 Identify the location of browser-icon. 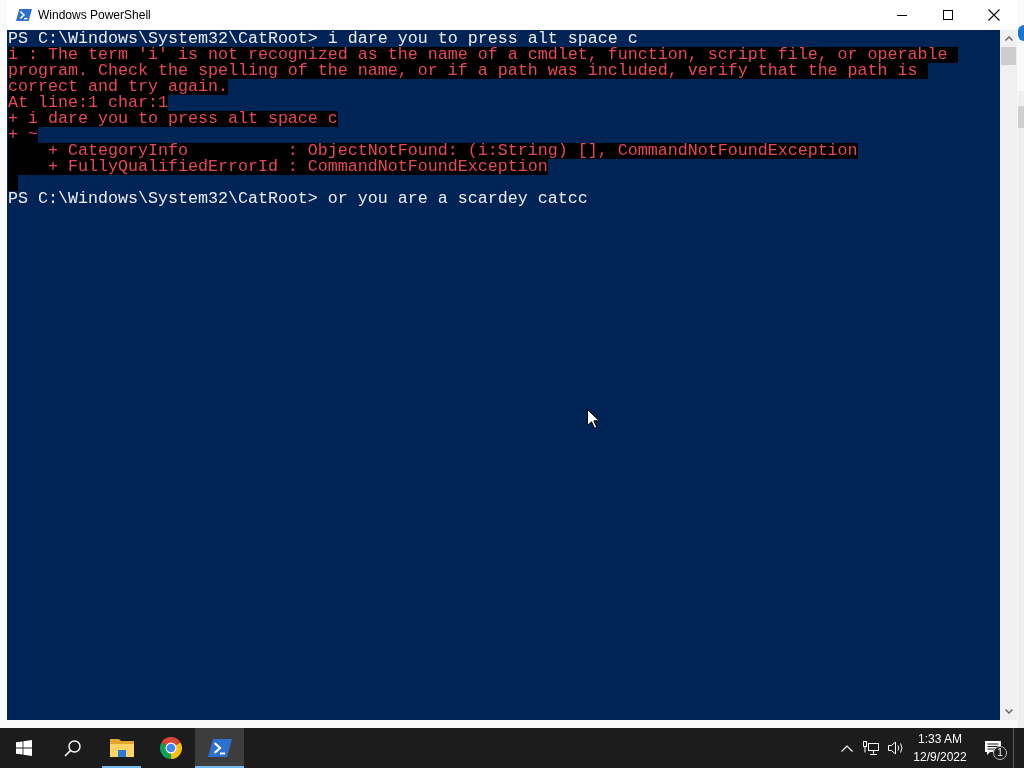
(170, 748).